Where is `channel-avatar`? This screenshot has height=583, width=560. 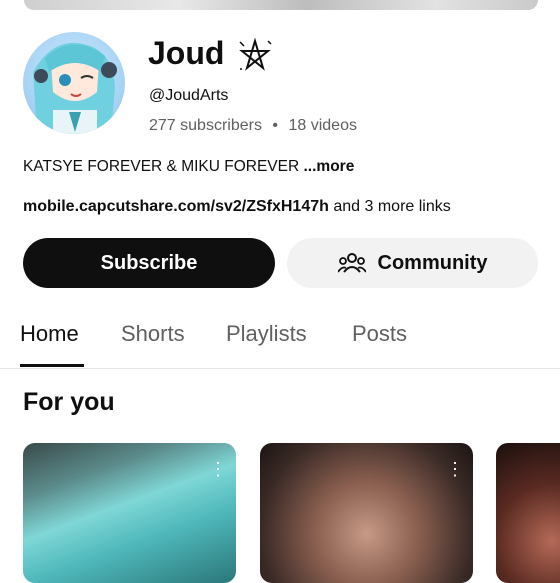
channel-avatar is located at coordinates (74, 83).